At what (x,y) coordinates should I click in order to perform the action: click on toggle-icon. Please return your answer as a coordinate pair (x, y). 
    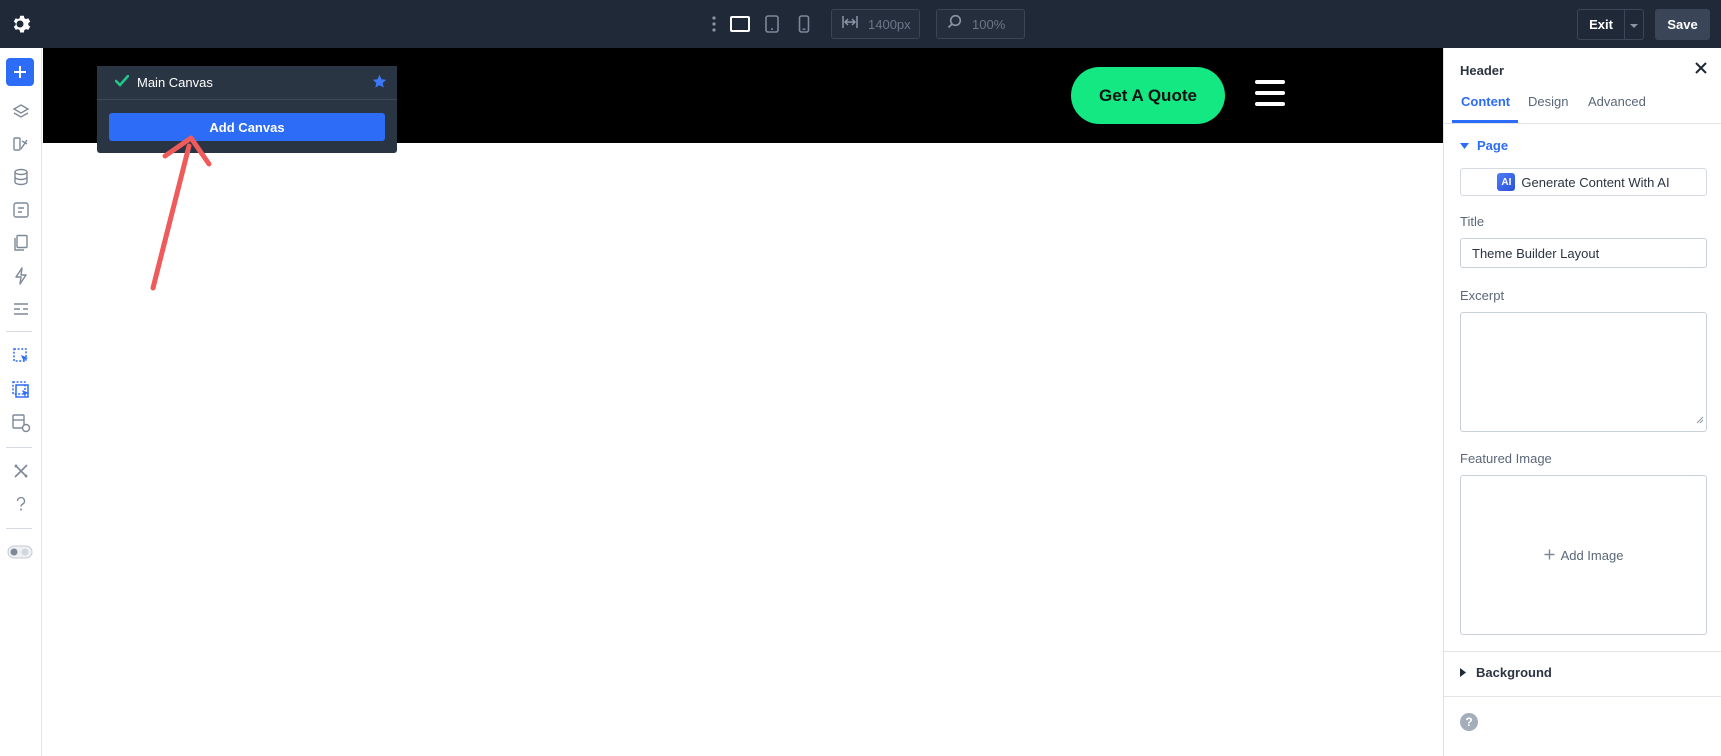
    Looking at the image, I should click on (20, 552).